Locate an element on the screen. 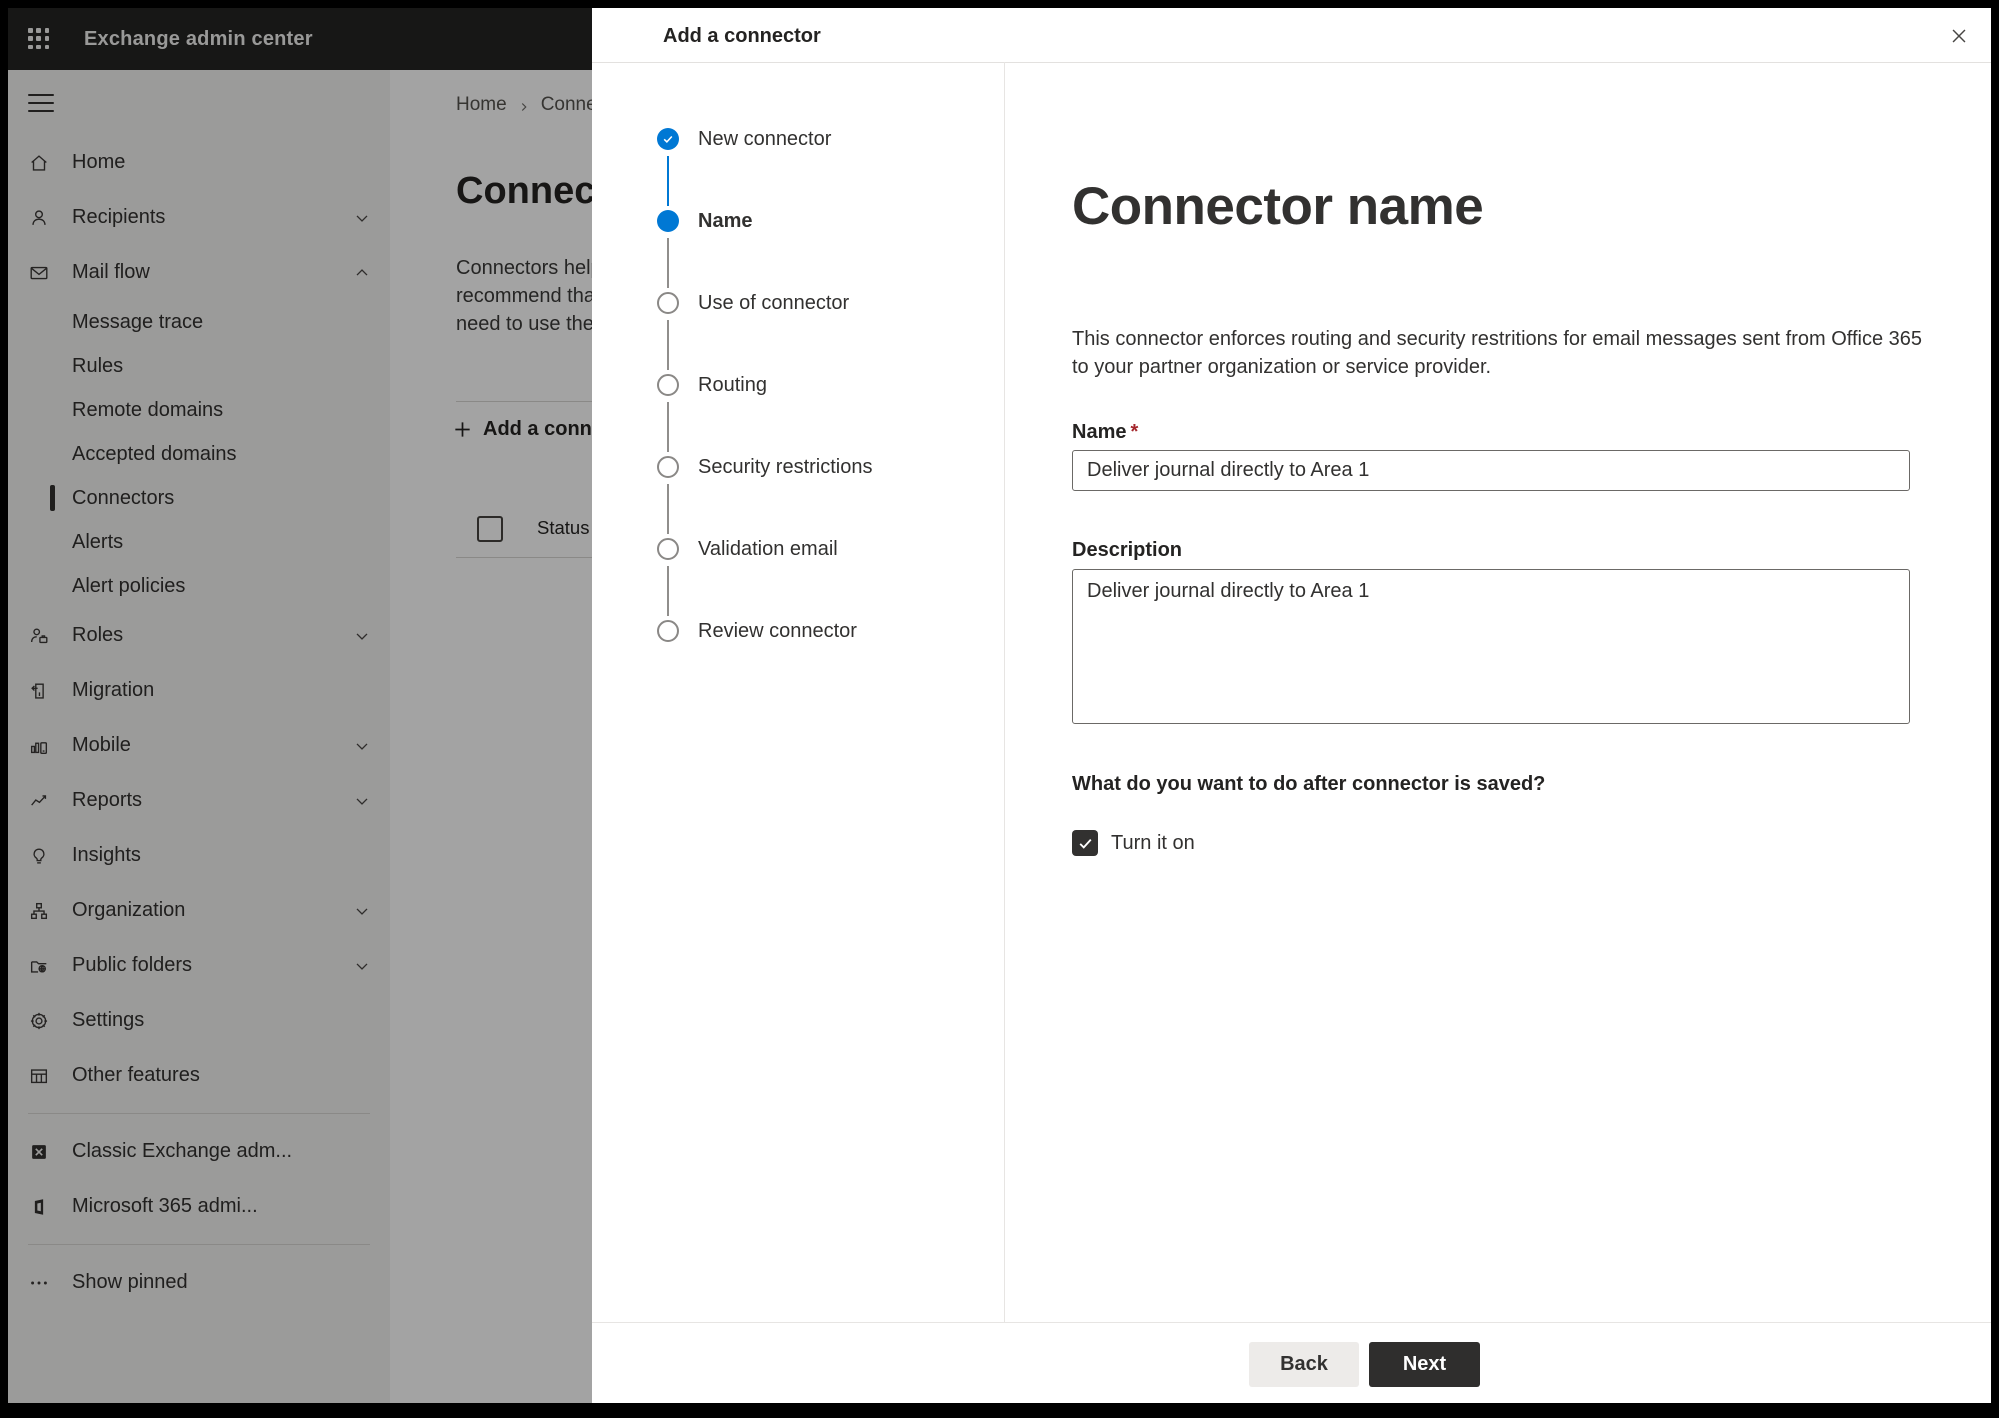 The image size is (1999, 1418). required-asterisk: * is located at coordinates (1134, 432).